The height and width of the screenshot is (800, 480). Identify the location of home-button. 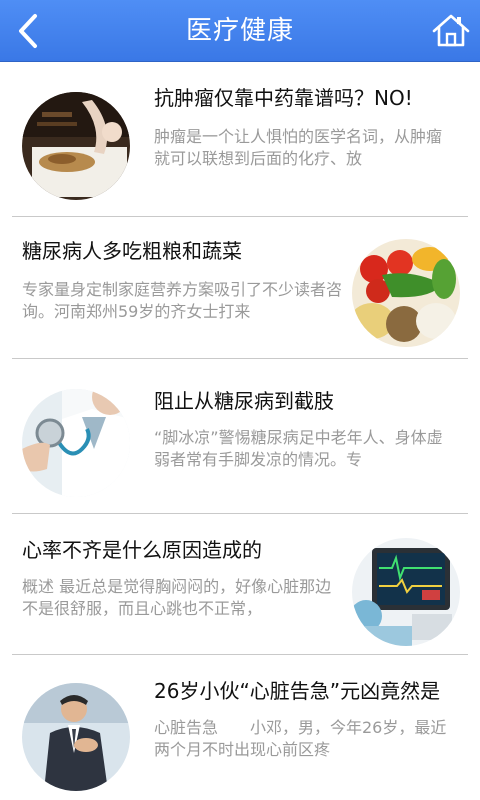
(451, 31).